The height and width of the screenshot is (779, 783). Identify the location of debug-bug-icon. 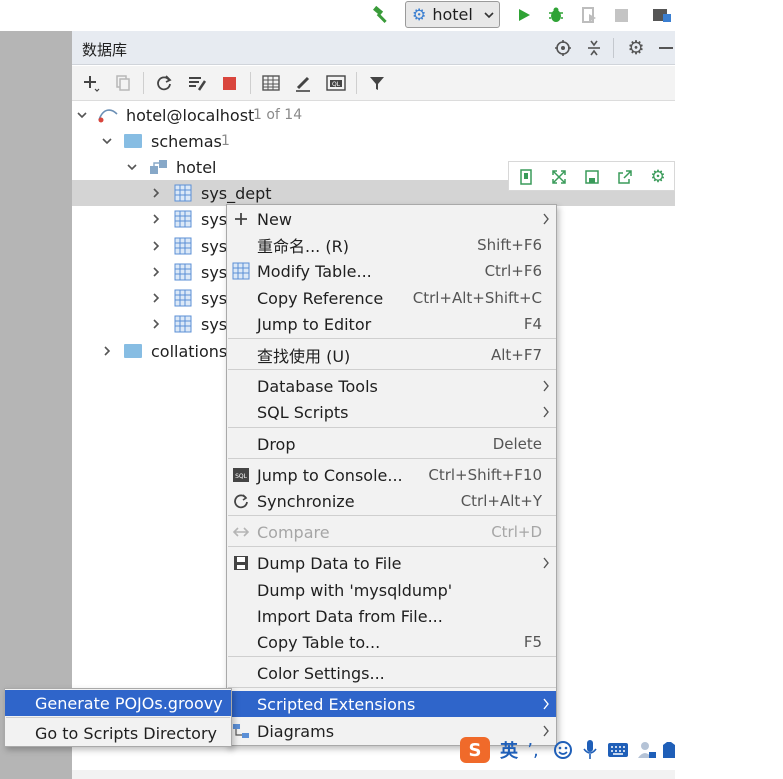
(556, 15).